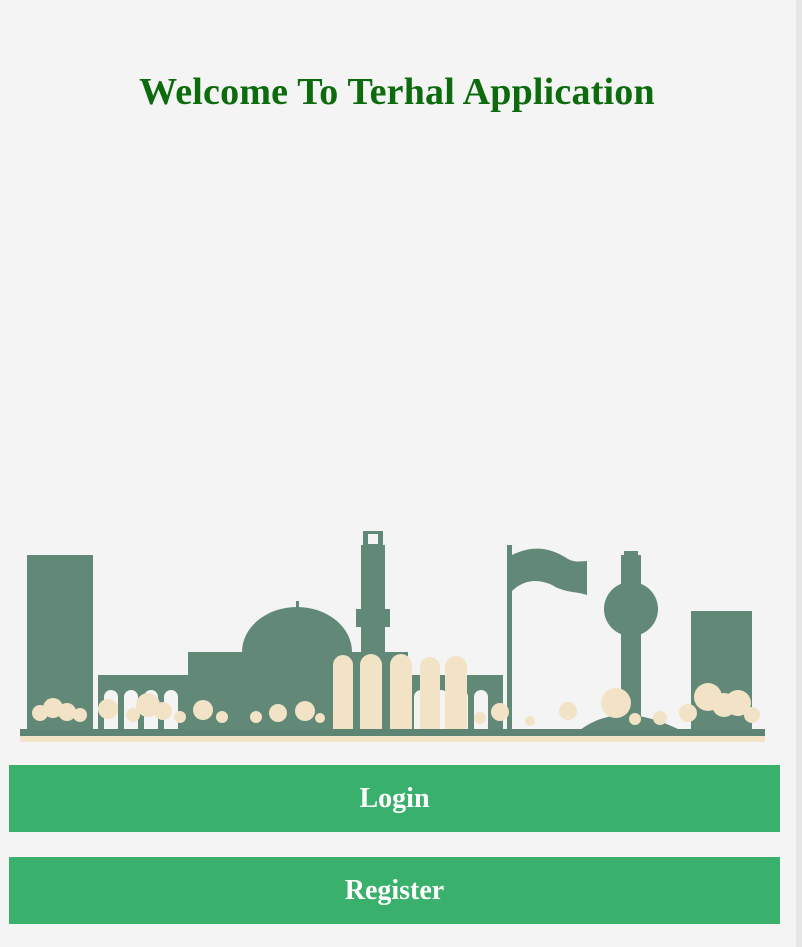 Image resolution: width=802 pixels, height=947 pixels. Describe the element at coordinates (394, 890) in the screenshot. I see `register-button: Register` at that location.